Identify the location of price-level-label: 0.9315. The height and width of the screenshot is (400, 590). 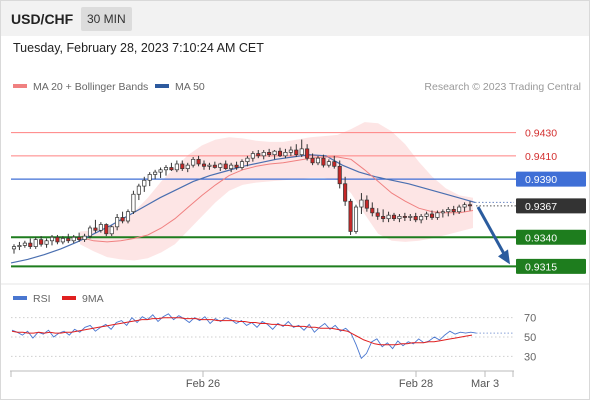
(541, 267).